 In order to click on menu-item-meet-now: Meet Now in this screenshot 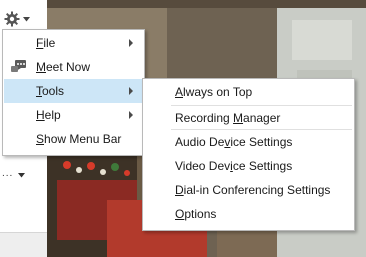, I will do `click(73, 67)`.